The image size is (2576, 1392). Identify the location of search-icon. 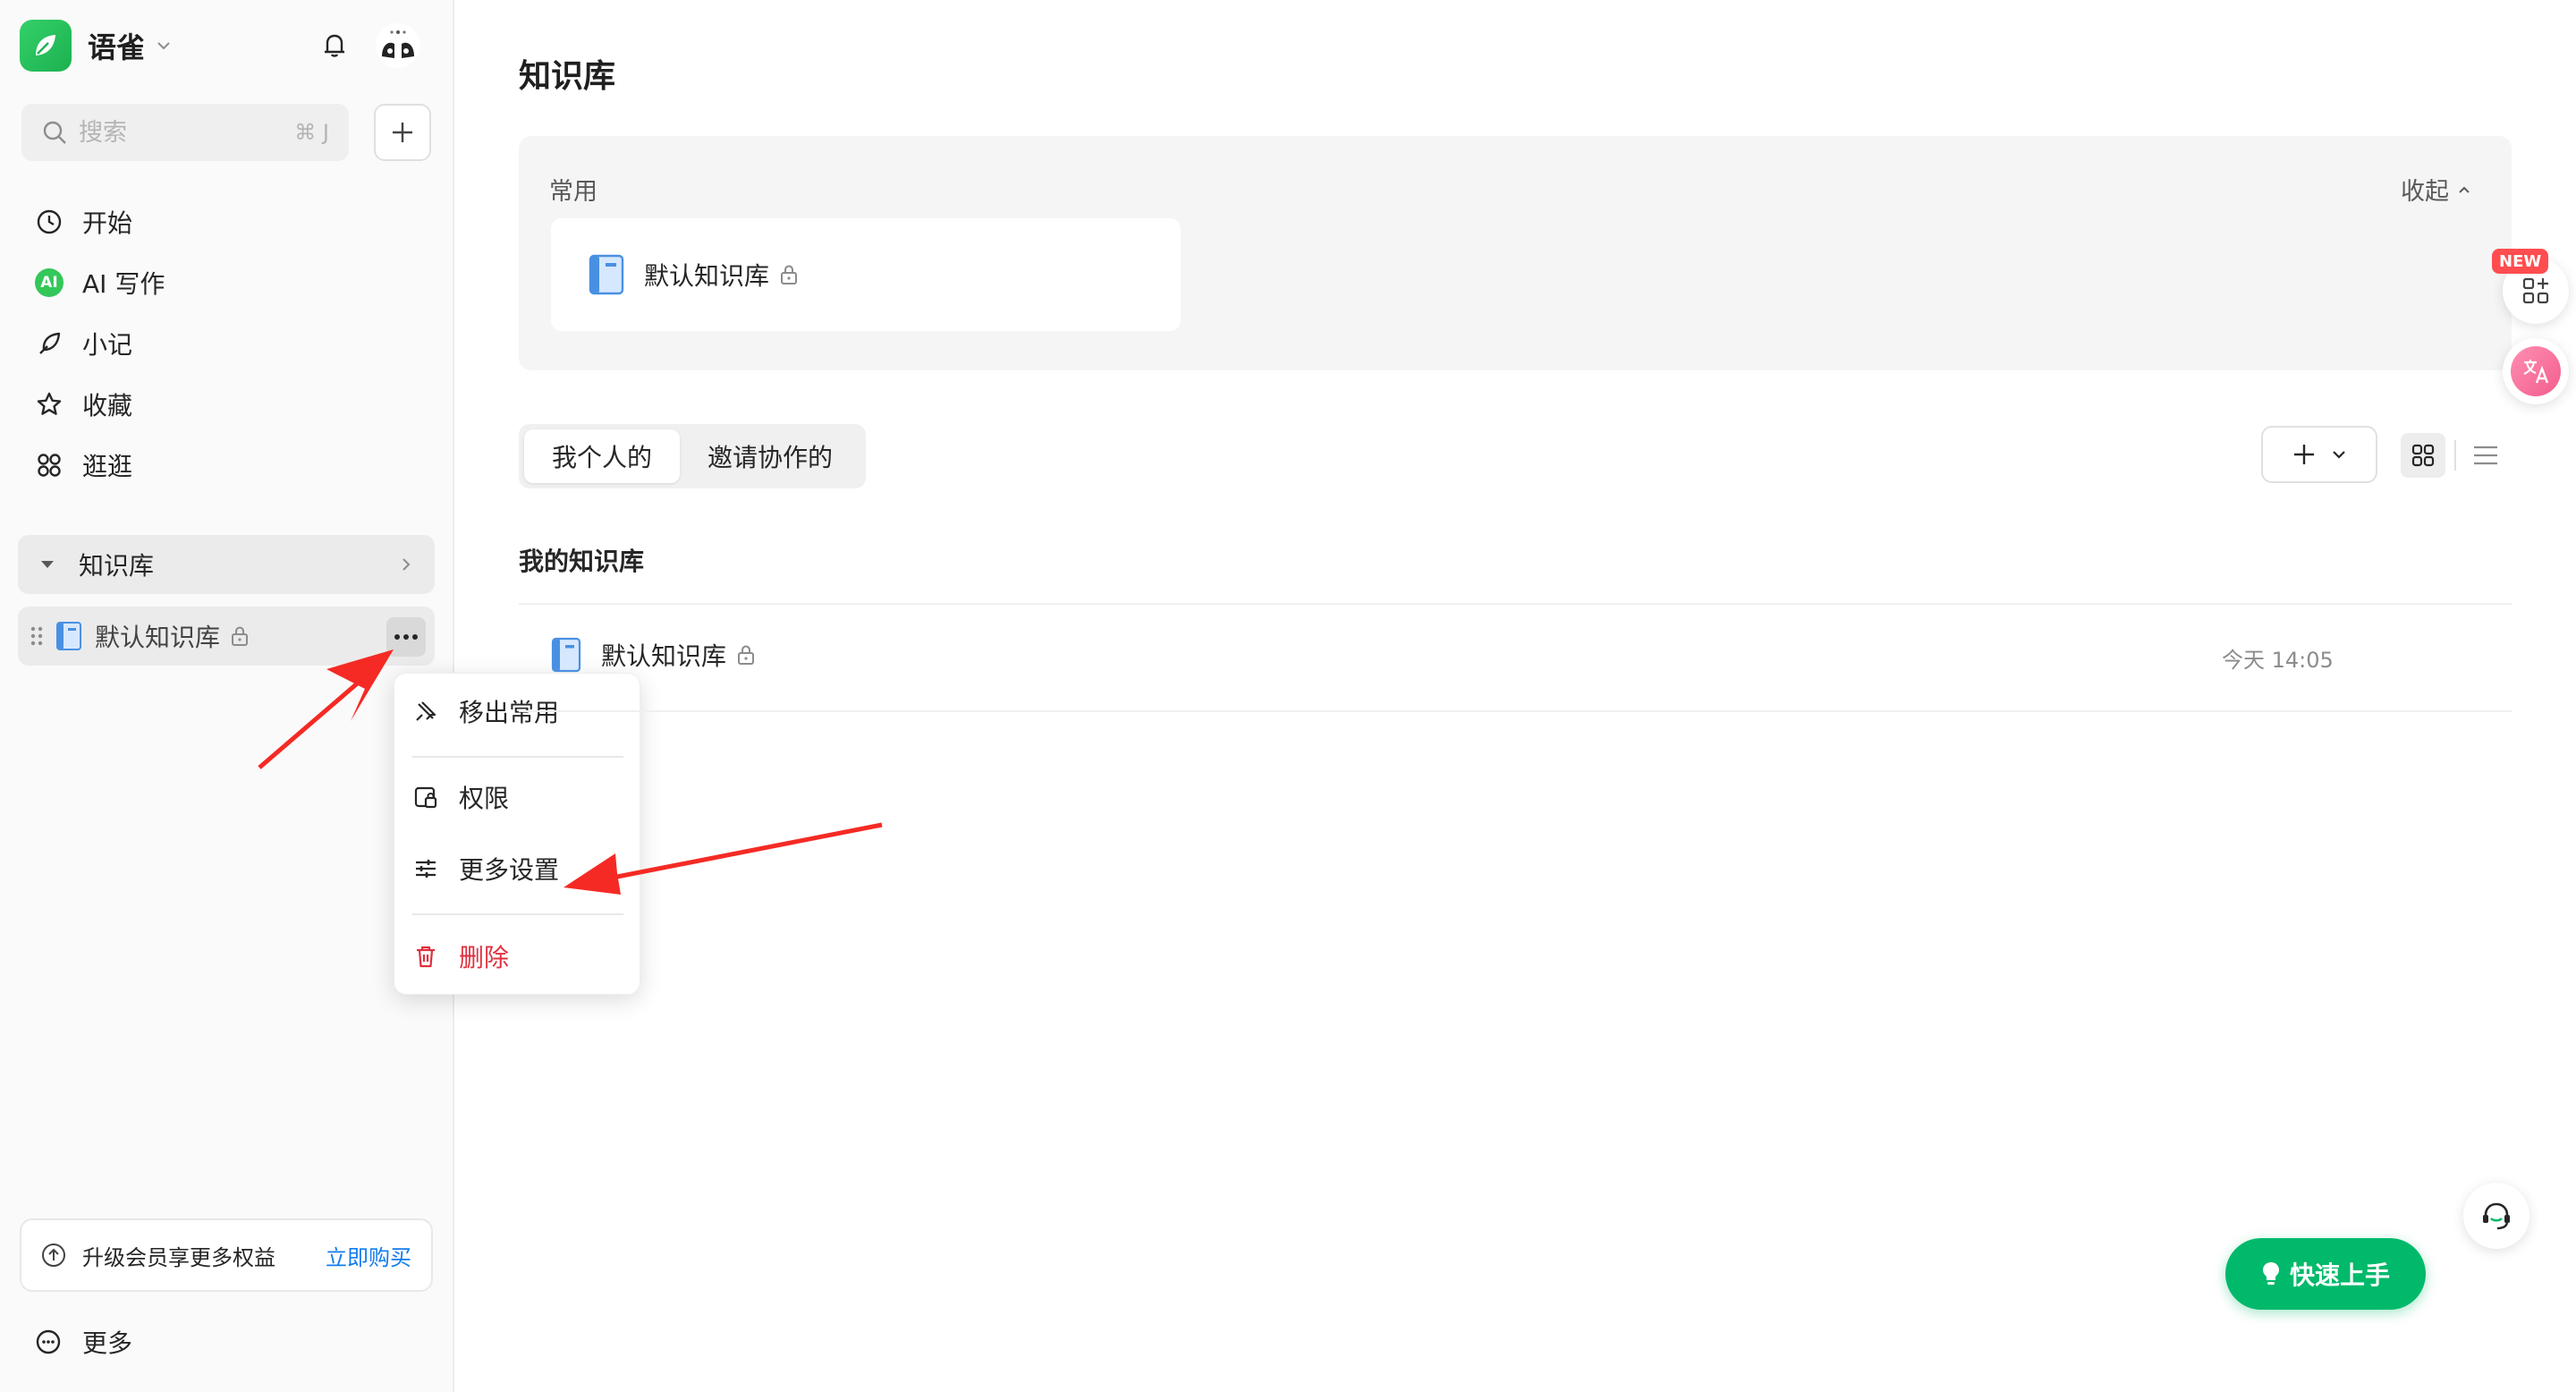
(54, 132).